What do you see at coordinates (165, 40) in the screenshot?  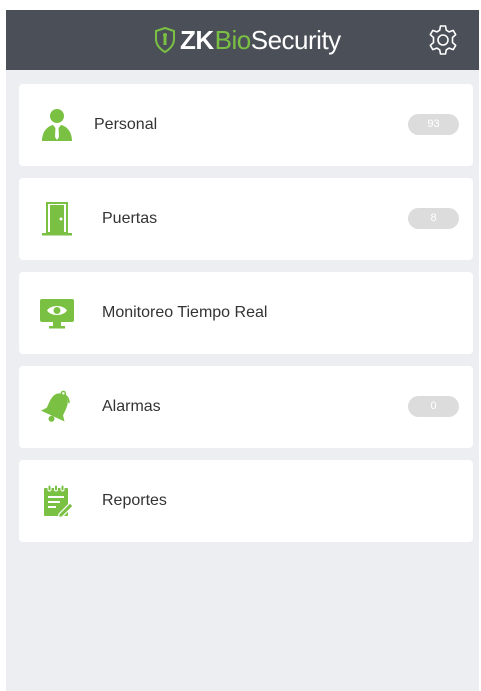 I see `shield-icon` at bounding box center [165, 40].